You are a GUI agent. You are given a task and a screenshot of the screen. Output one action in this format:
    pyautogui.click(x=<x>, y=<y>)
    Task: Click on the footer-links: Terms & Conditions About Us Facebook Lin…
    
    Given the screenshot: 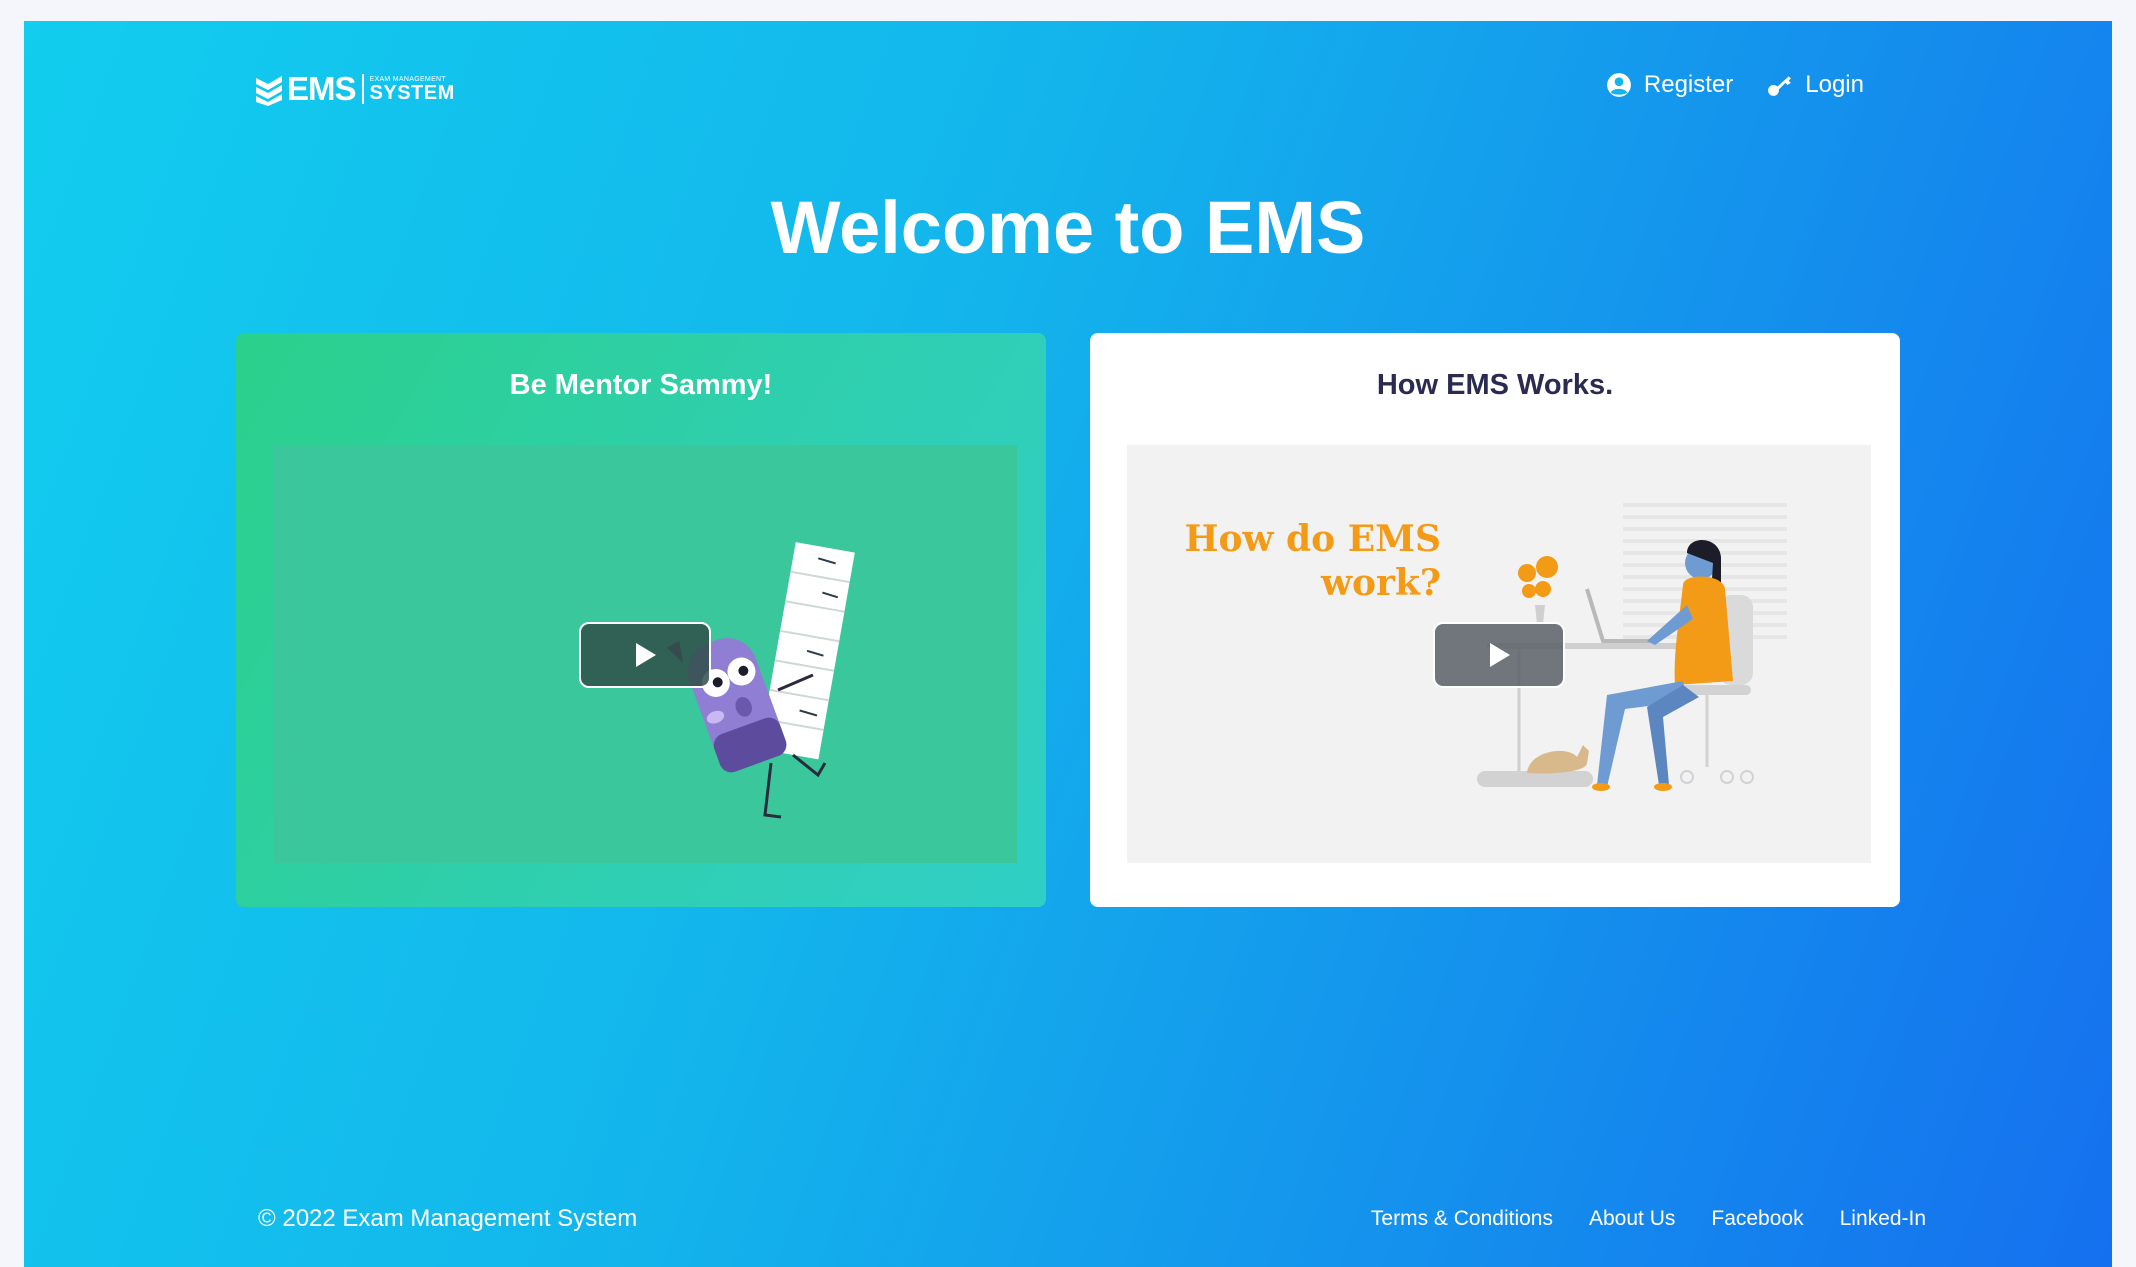 What is the action you would take?
    pyautogui.click(x=1648, y=1219)
    